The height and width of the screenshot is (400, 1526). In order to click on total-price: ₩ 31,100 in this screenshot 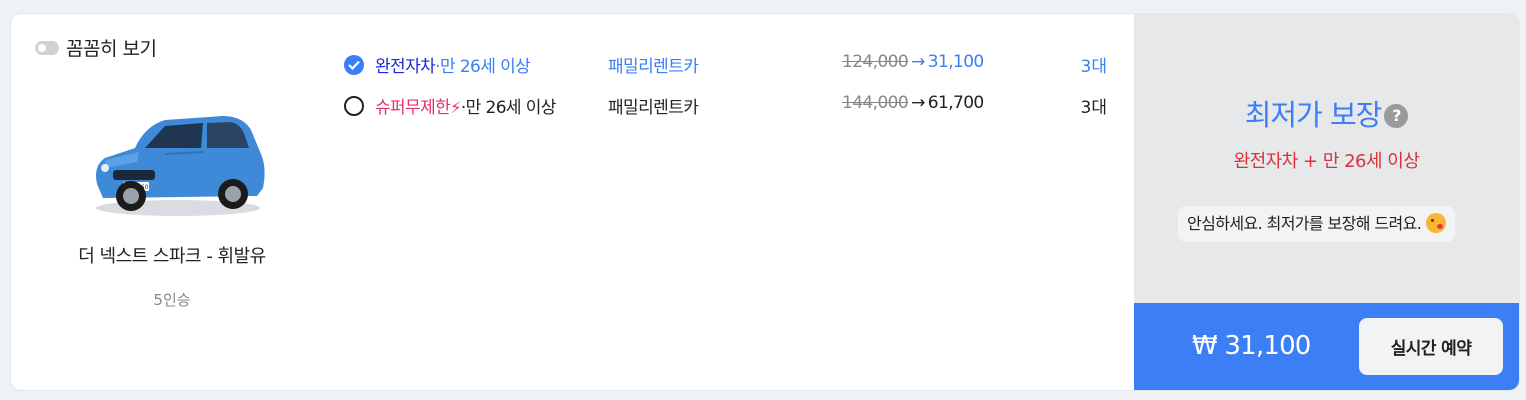, I will do `click(1251, 346)`.